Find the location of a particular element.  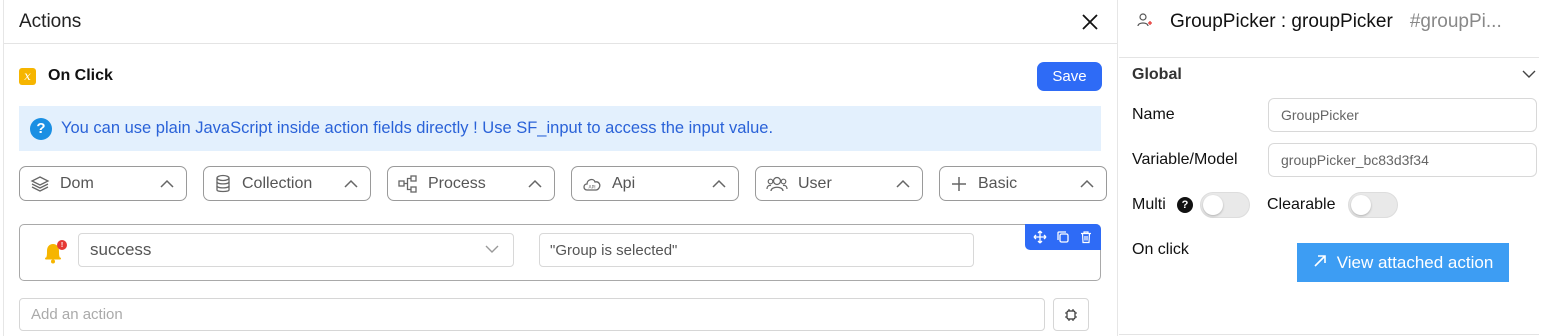

category-collection: Collection is located at coordinates (287, 183).